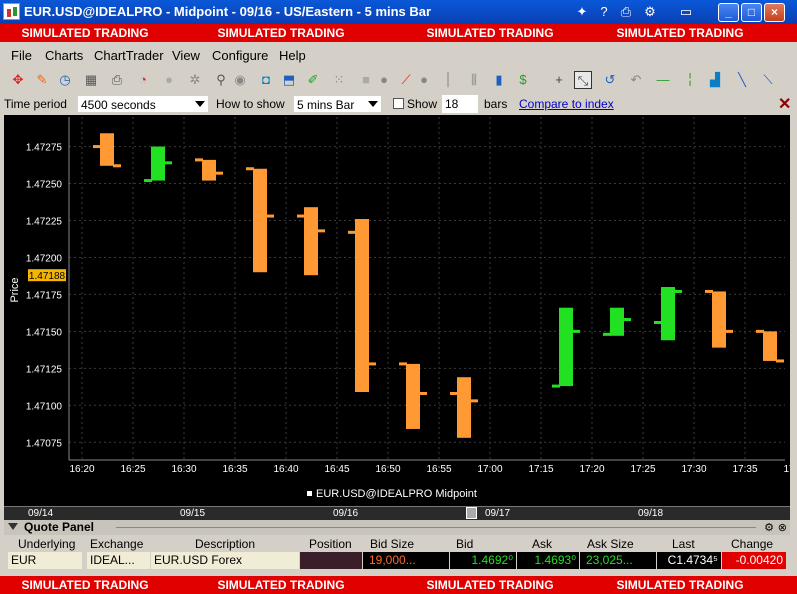 This screenshot has width=797, height=594. I want to click on tag-icon: ⬒, so click(289, 80).